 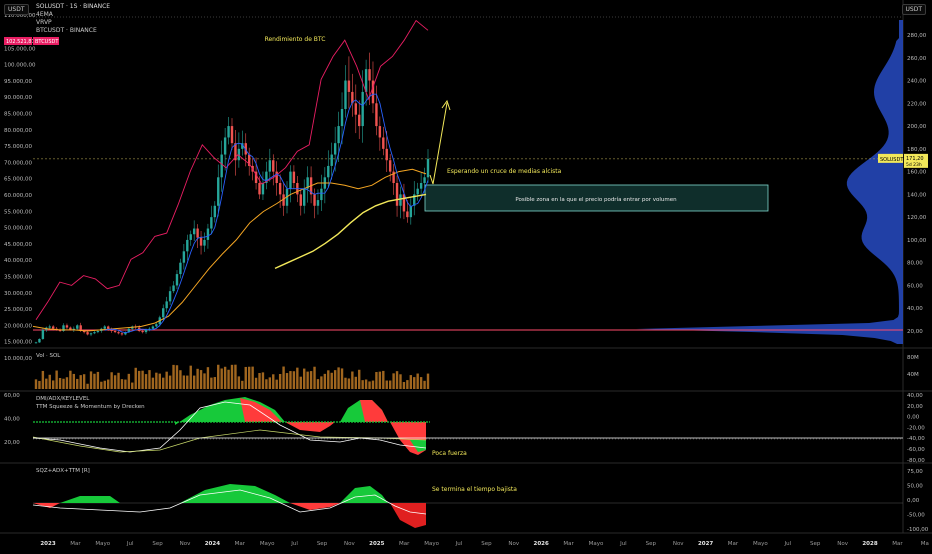 What do you see at coordinates (48, 356) in the screenshot?
I see `volume-panel-label: Vol · SOL` at bounding box center [48, 356].